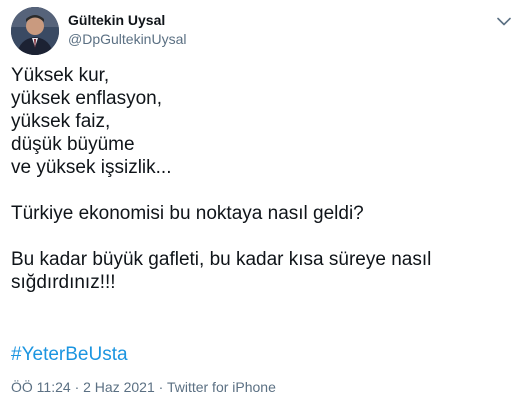 This screenshot has height=403, width=527. Describe the element at coordinates (60, 75) in the screenshot. I see `tweet-line: Yüksek kur,` at that location.